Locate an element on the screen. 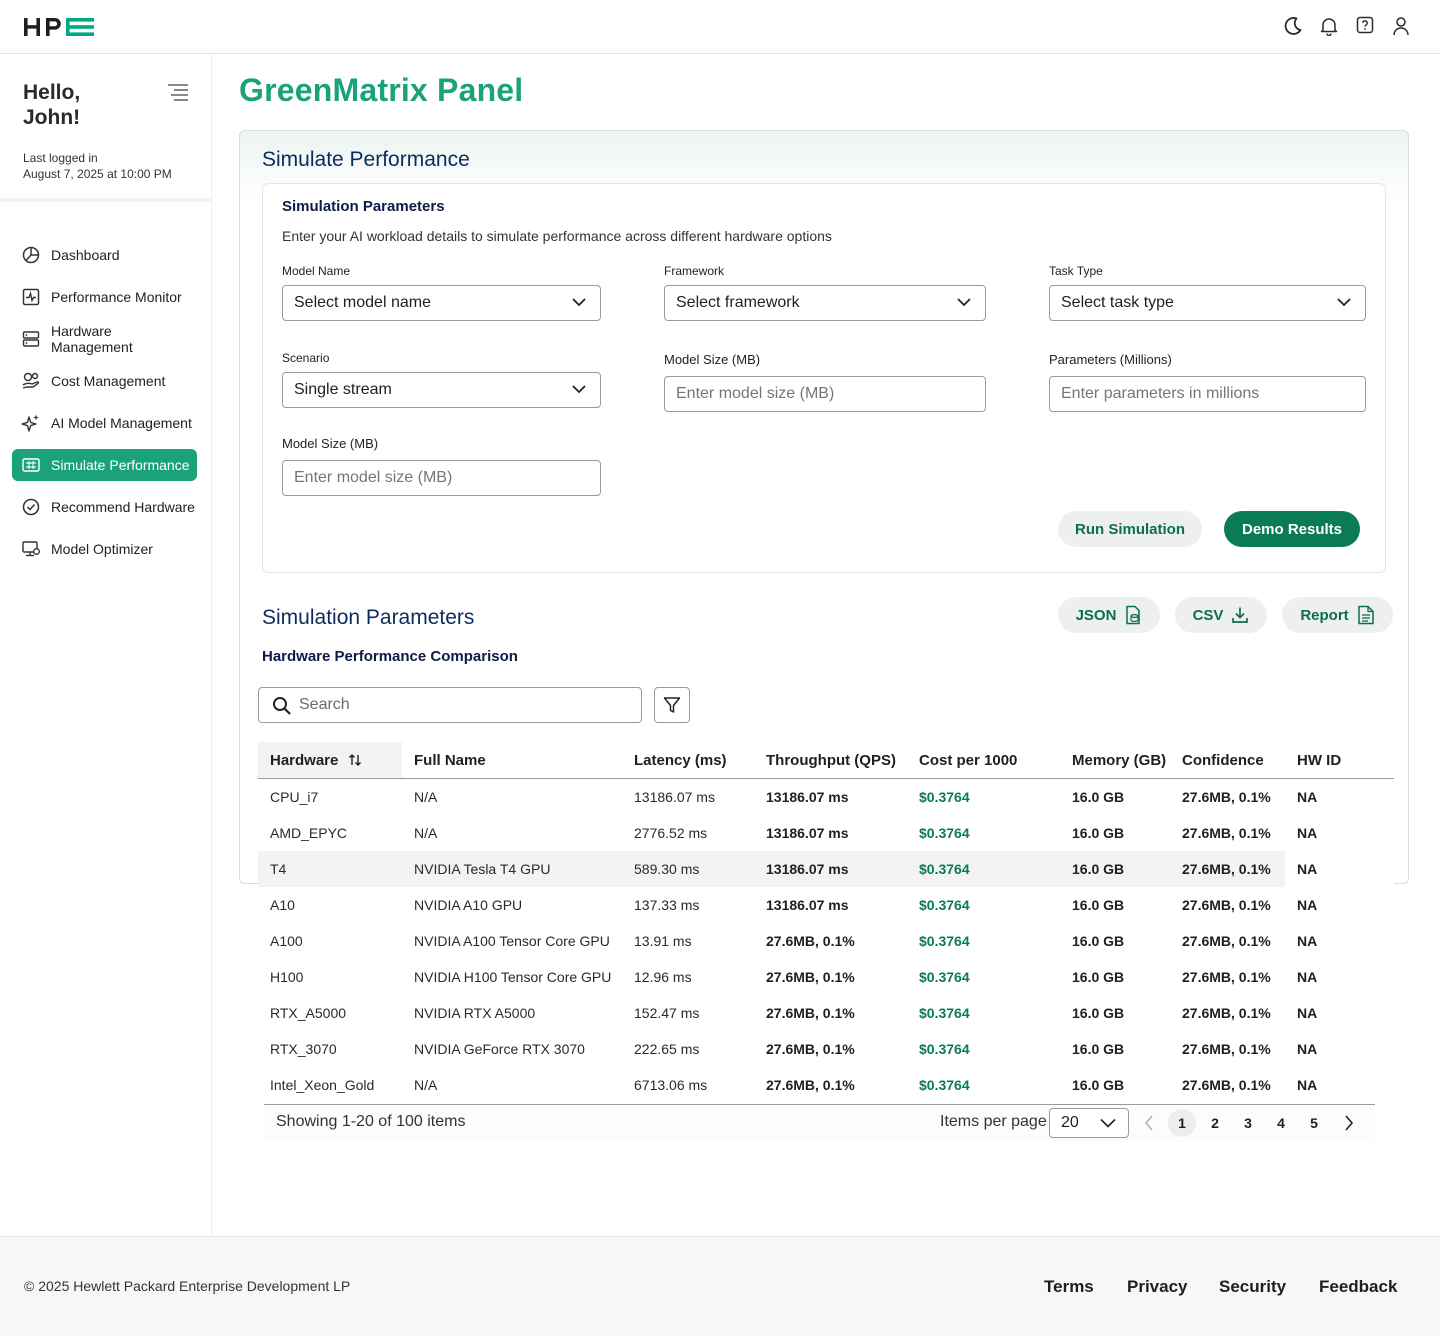 The height and width of the screenshot is (1336, 1440). document-icon is located at coordinates (1366, 615).